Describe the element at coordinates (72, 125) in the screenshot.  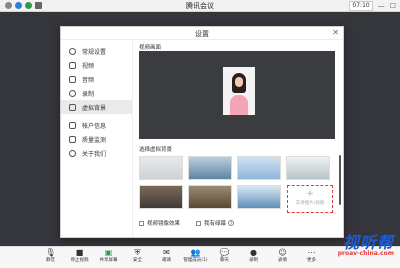
I see `account-icon` at that location.